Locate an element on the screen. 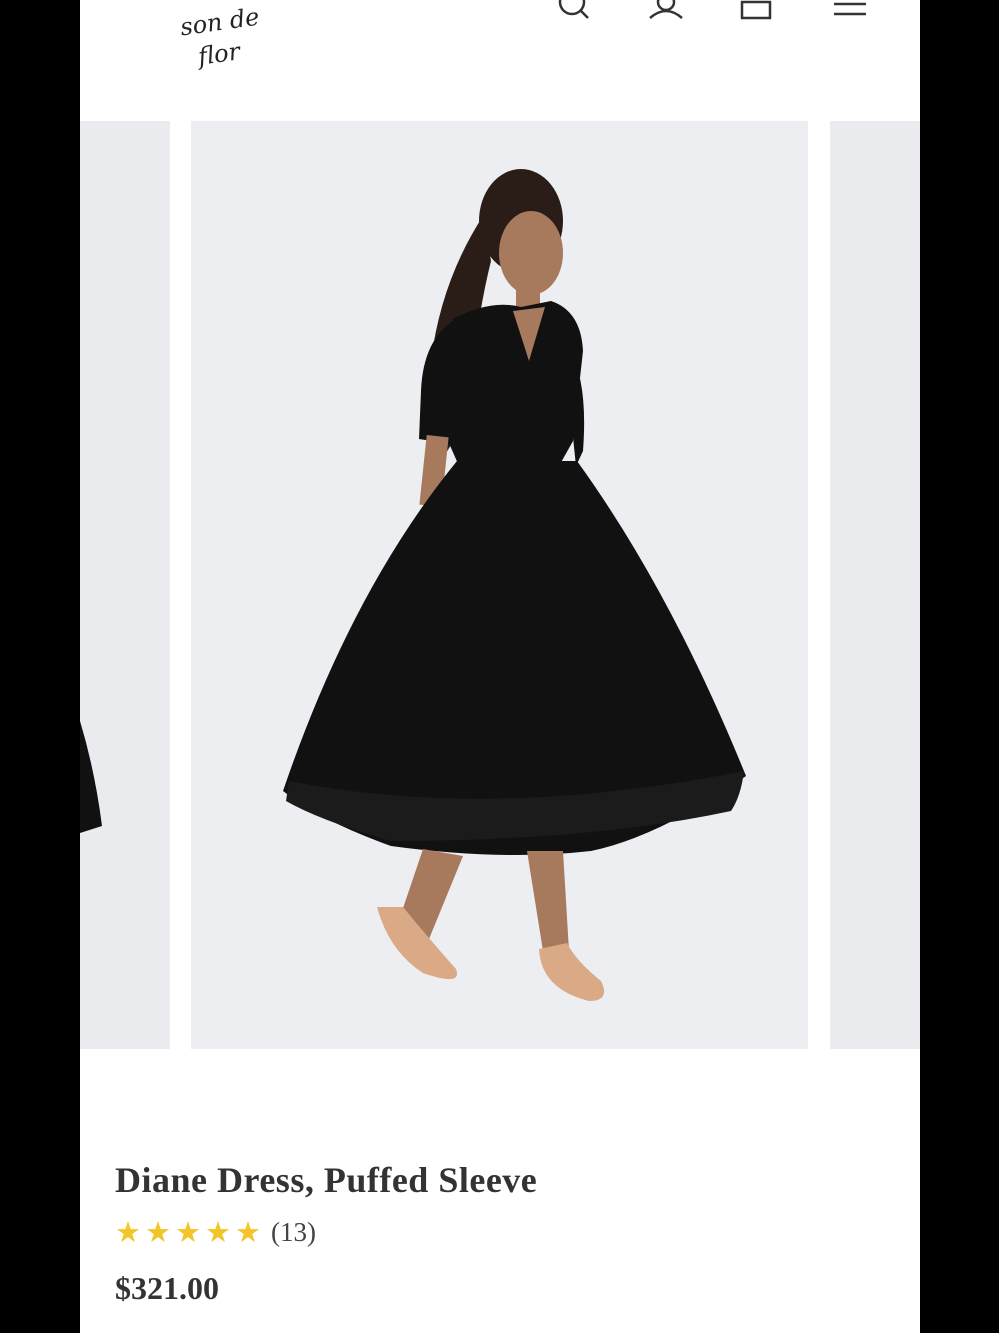 The image size is (999, 1333). star-rating: ★ ★ ★ ★ ★ is located at coordinates (188, 1232).